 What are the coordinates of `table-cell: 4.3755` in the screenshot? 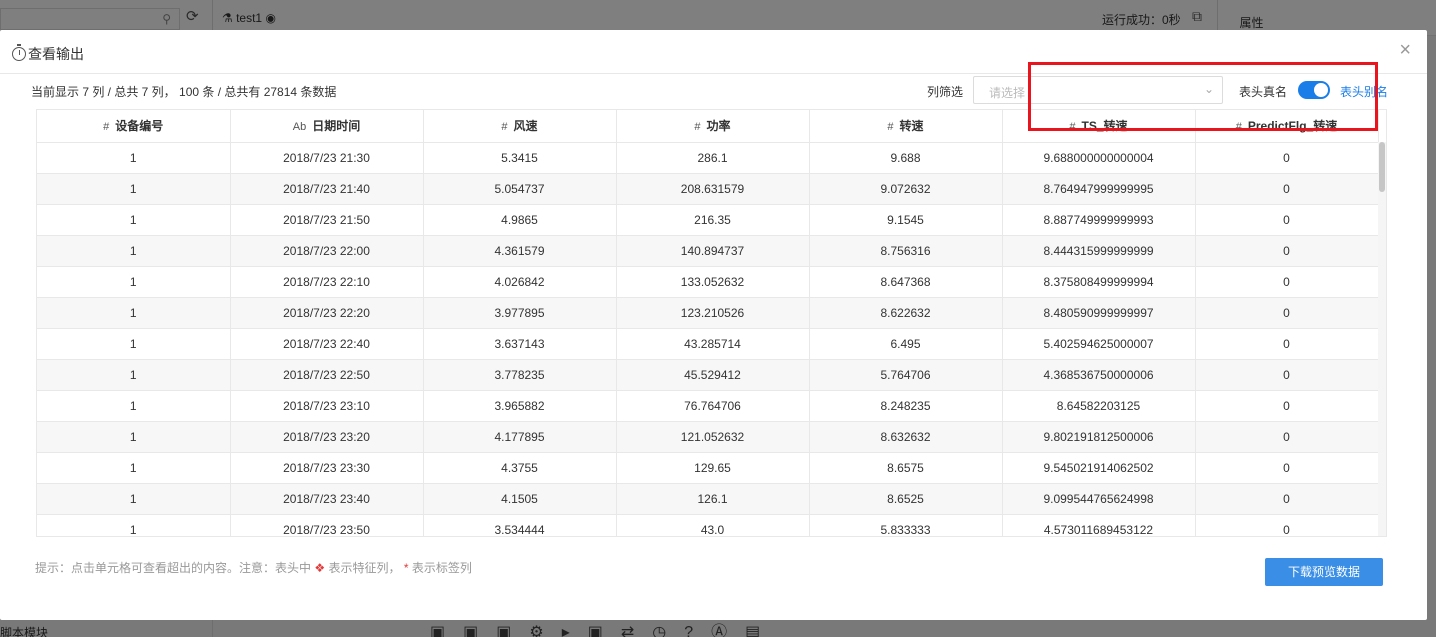 It's located at (520, 468).